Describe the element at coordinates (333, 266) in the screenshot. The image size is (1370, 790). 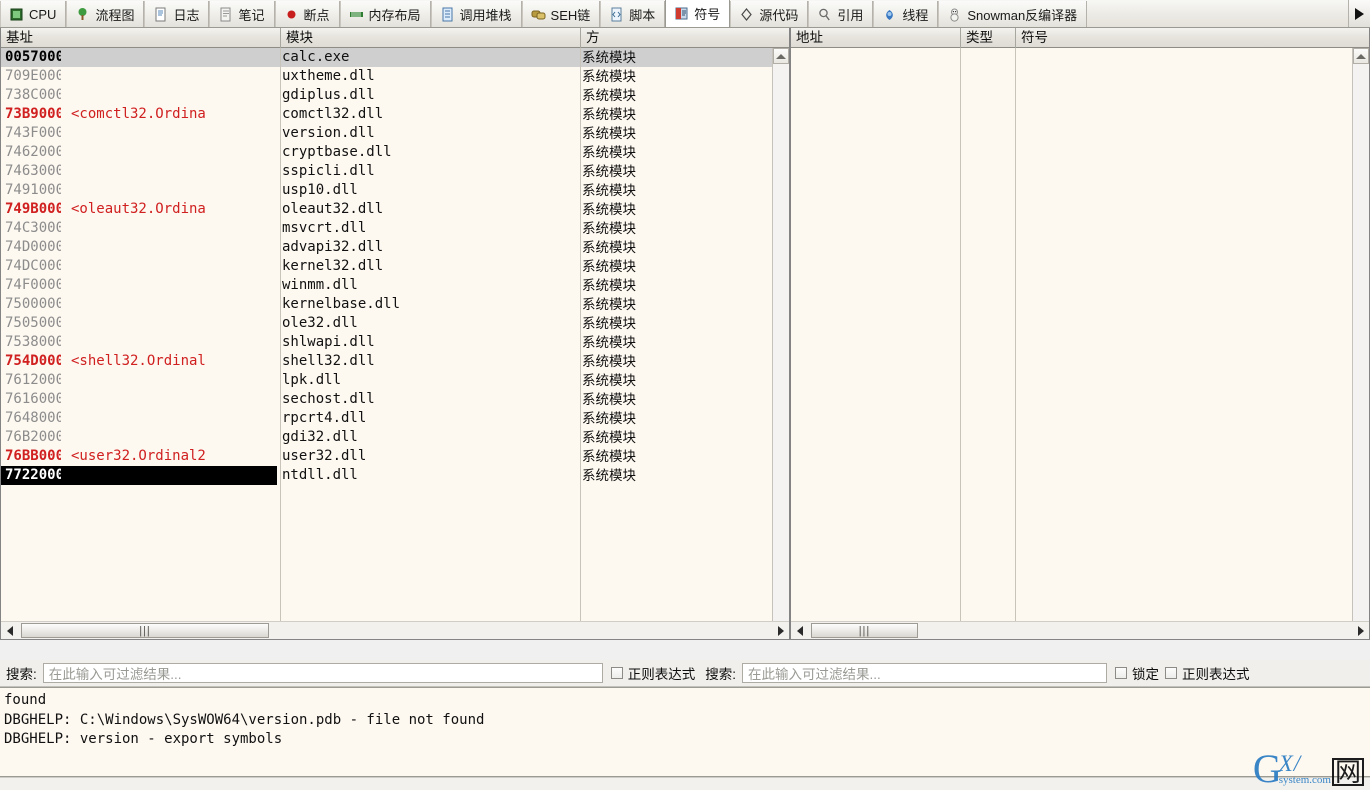
I see `module-name: kernel32.dll` at that location.